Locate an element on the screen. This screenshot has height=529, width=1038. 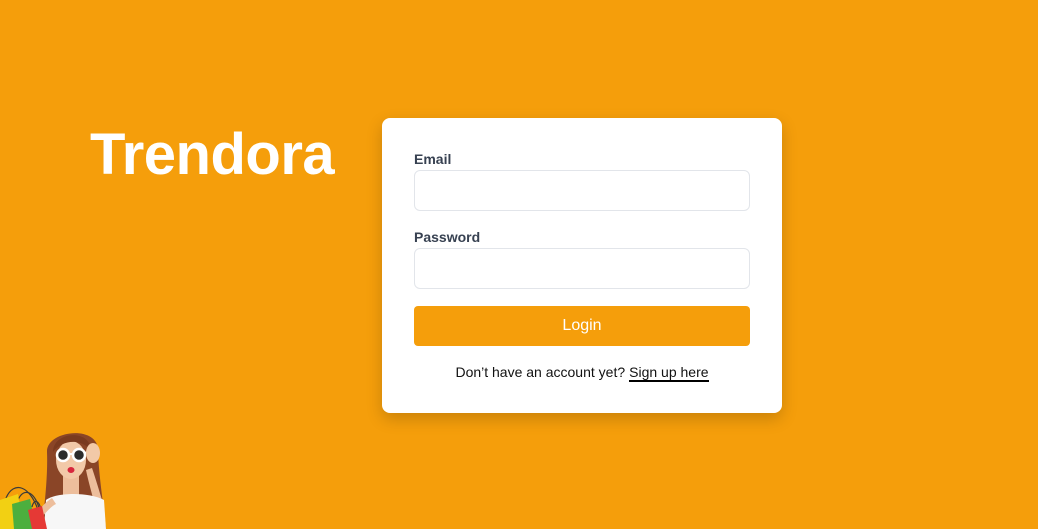
signup-prompt-row: Don’t have an account yet? Sign up here is located at coordinates (582, 372).